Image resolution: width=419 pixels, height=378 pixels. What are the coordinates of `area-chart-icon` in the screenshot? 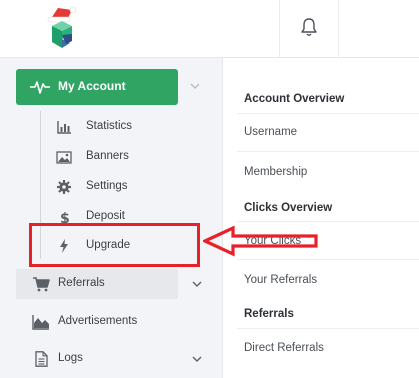 It's located at (40, 322).